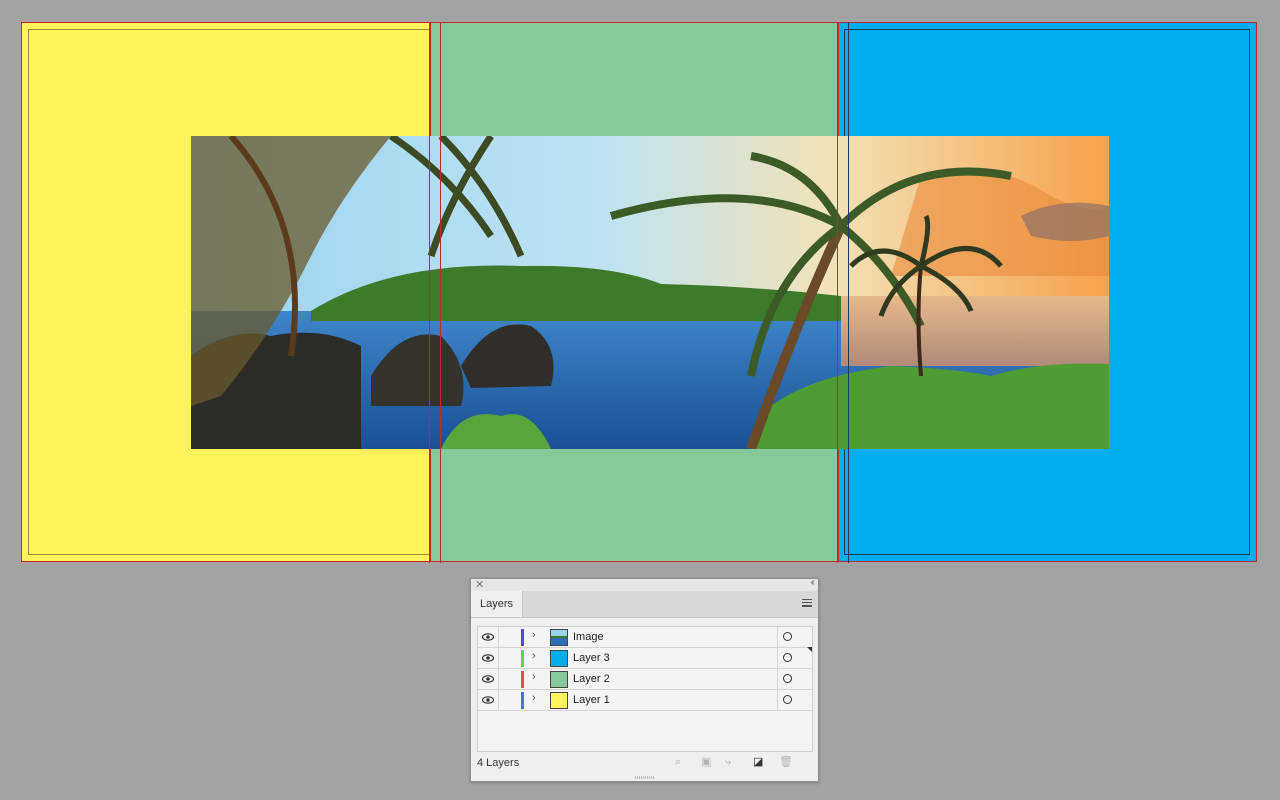  I want to click on layer-name: Layer 1, so click(591, 700).